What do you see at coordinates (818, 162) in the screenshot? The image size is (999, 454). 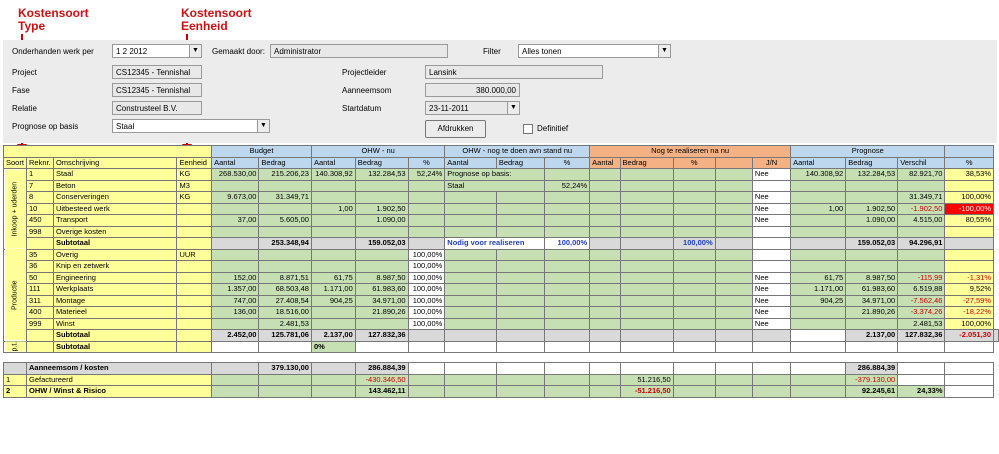 I see `col-prog-aantal: Aantal` at bounding box center [818, 162].